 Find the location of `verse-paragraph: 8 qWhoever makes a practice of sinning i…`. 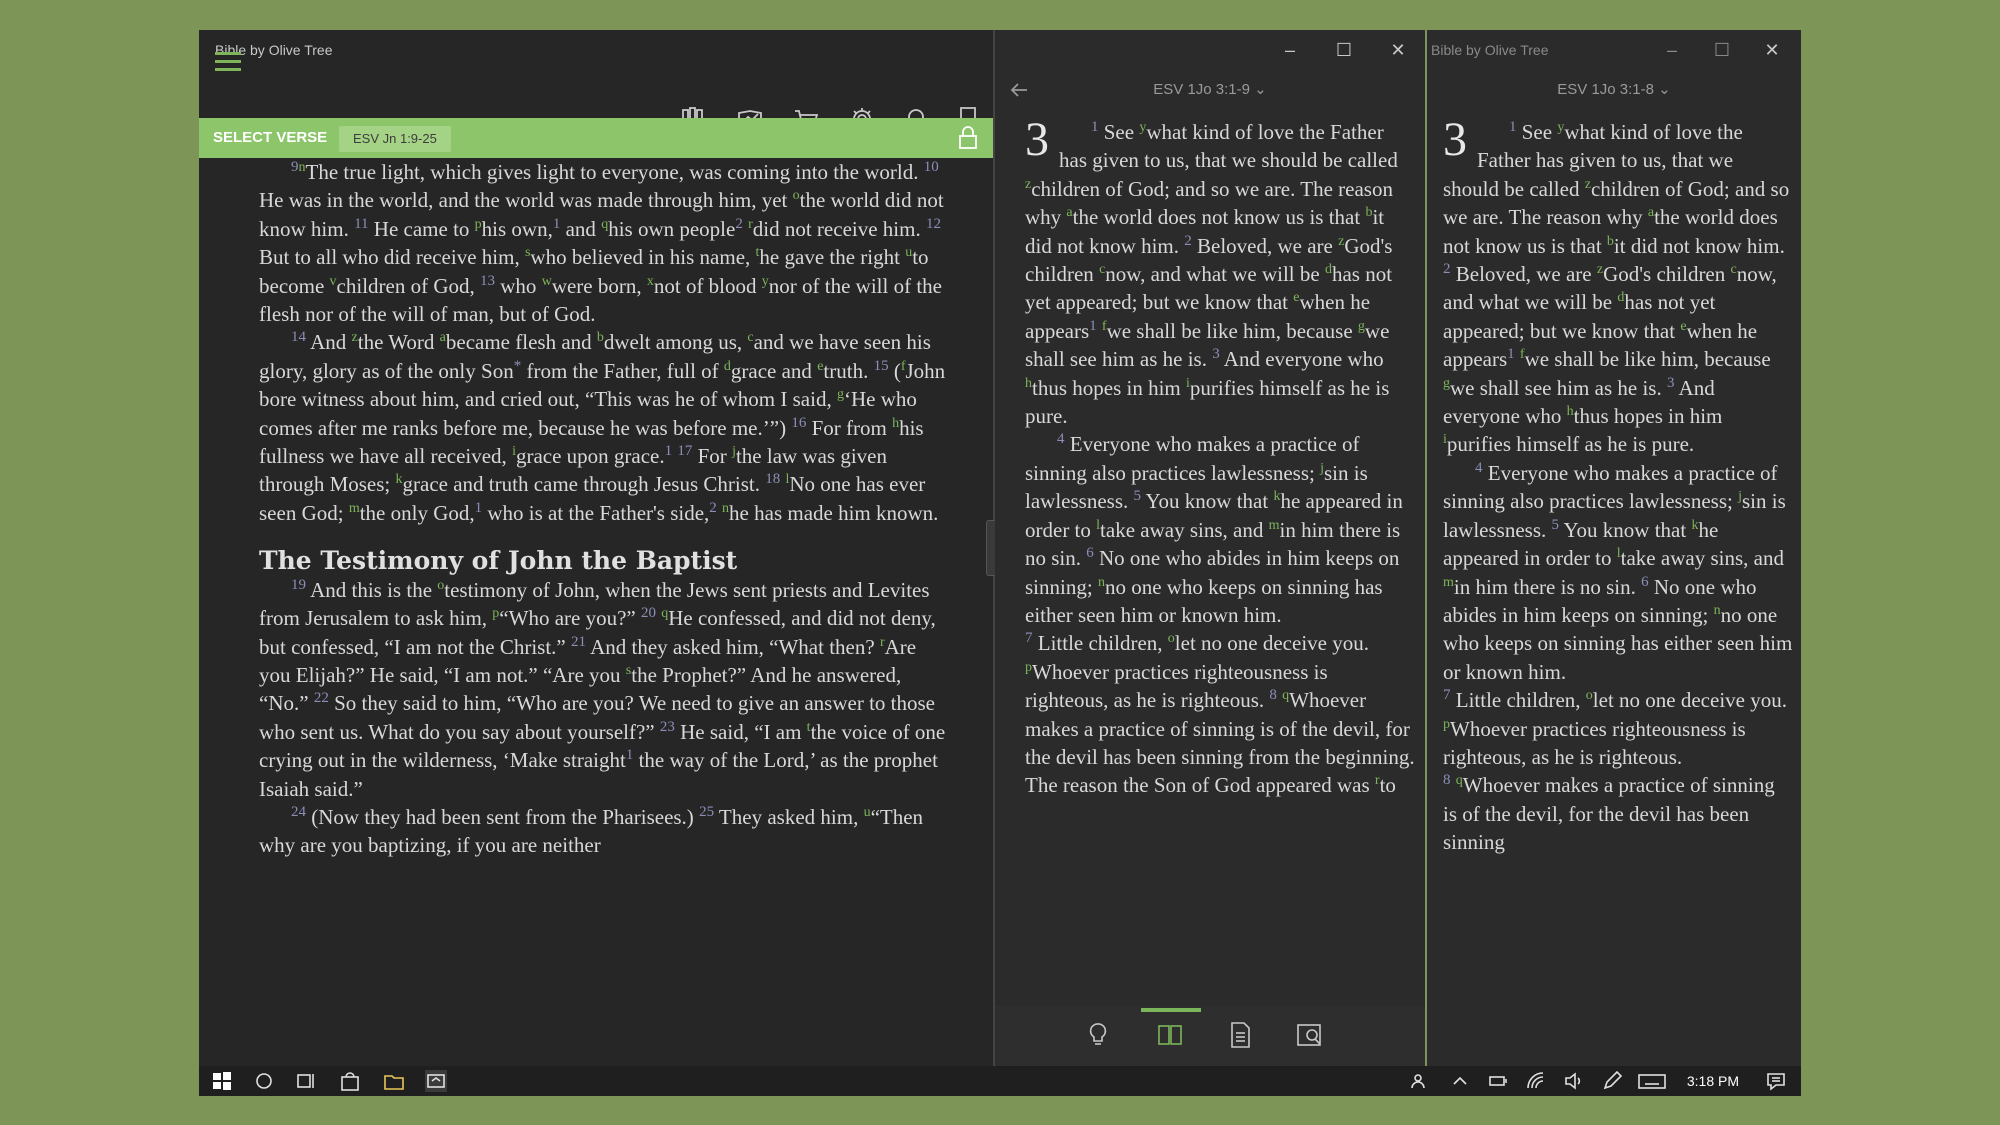

verse-paragraph: 8 qWhoever makes a practice of sinning i… is located at coordinates (1618, 813).